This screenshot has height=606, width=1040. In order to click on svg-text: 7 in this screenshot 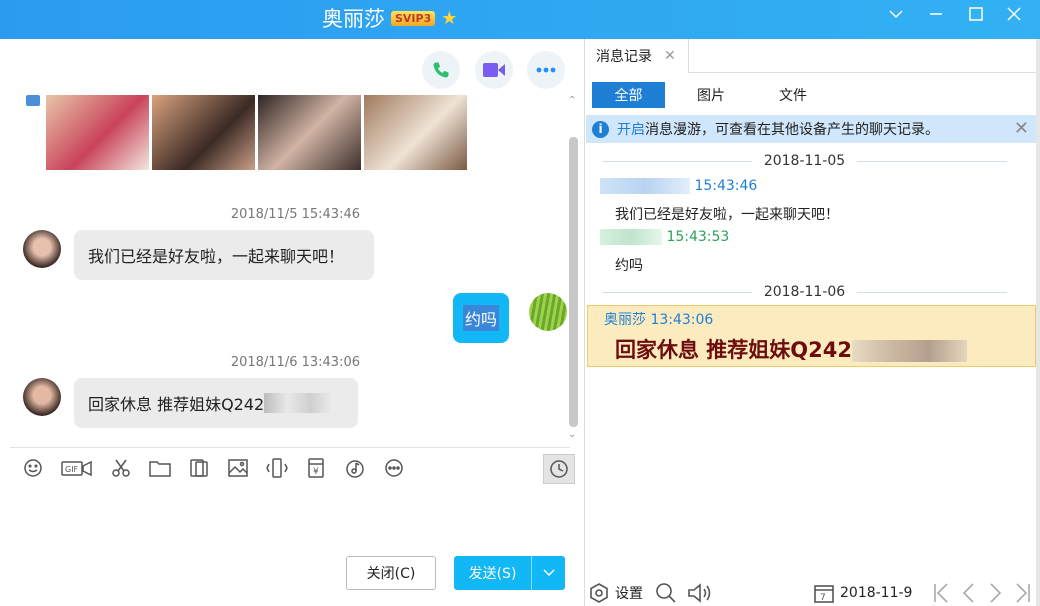, I will do `click(823, 598)`.